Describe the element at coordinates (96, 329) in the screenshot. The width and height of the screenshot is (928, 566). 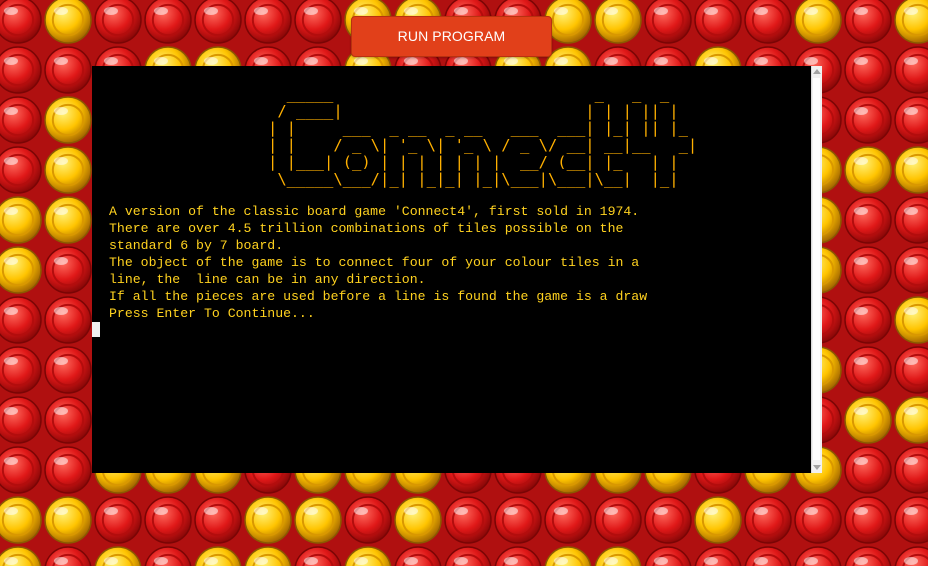
I see `text-cursor` at that location.